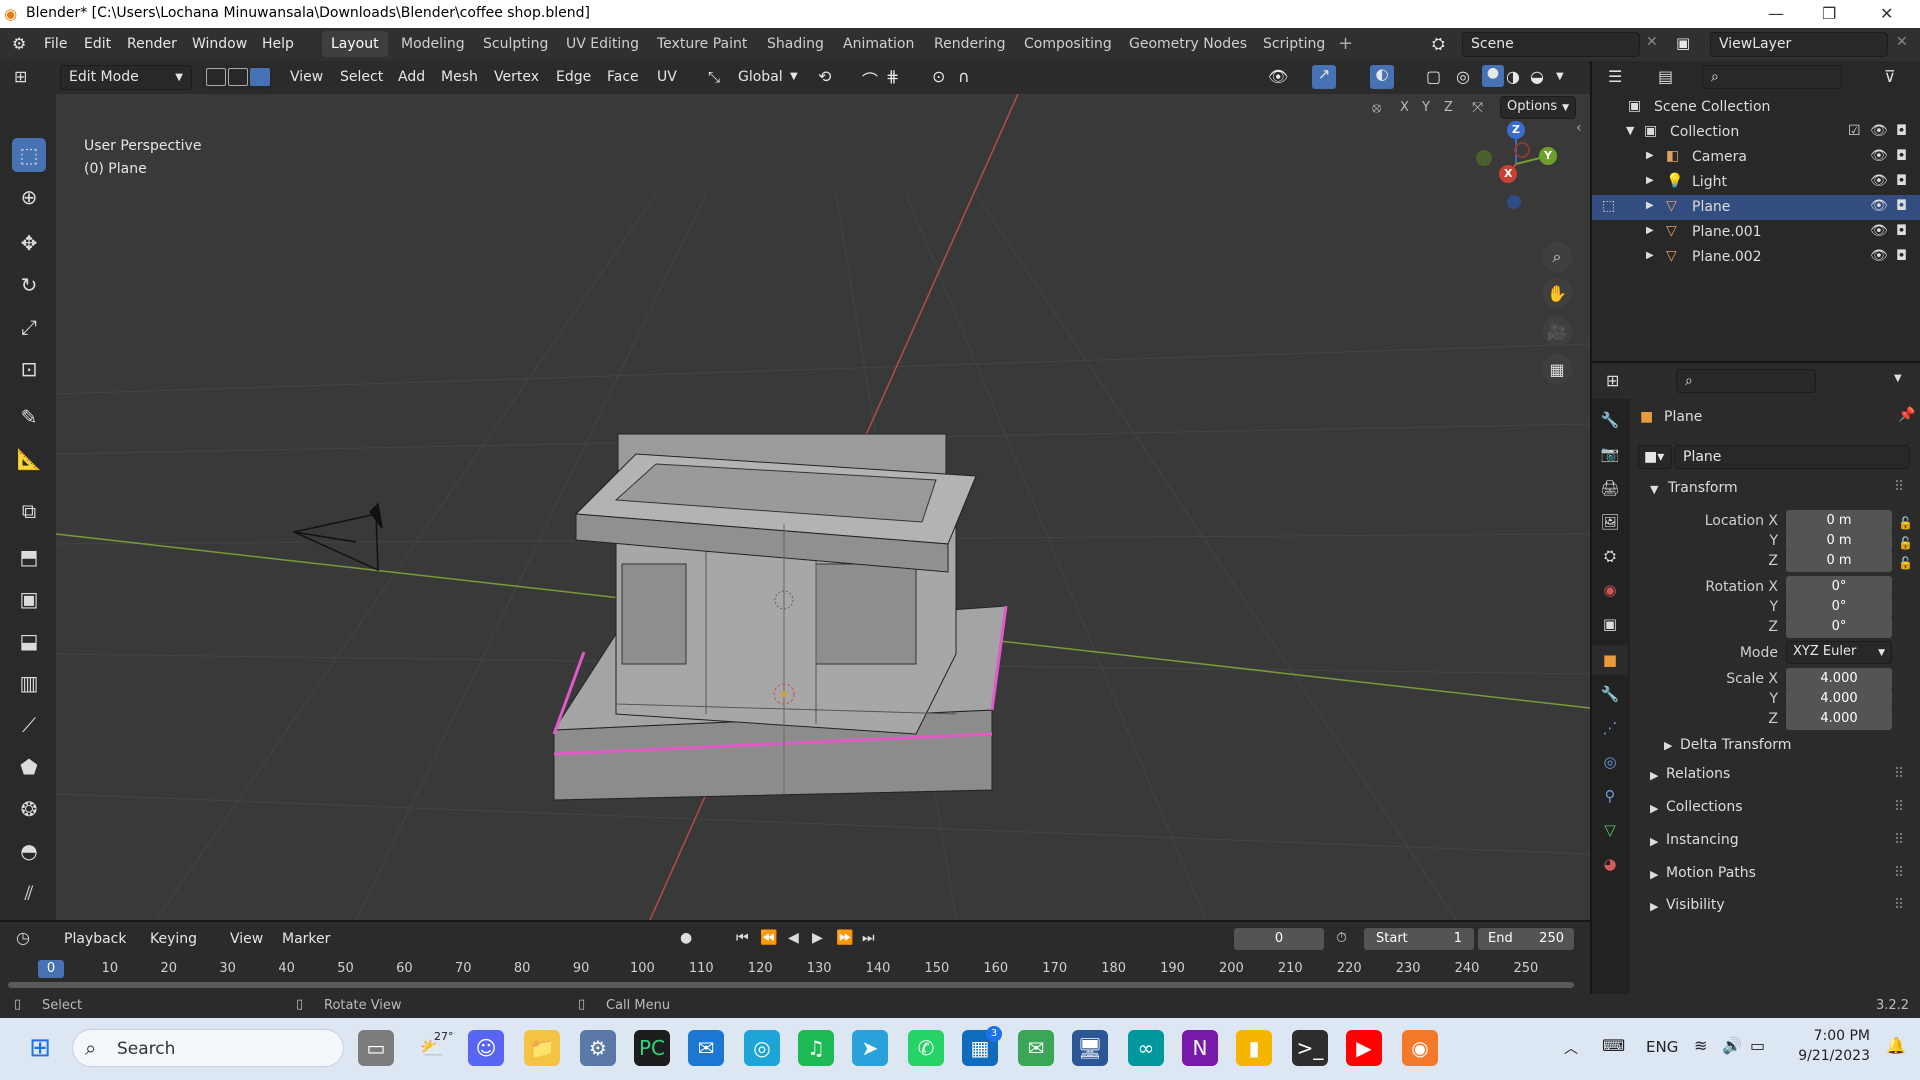 This screenshot has width=1920, height=1080. Describe the element at coordinates (1756, 182) in the screenshot. I see `outliner-row-light: ▶ 💡 Light 👁 ◘` at that location.